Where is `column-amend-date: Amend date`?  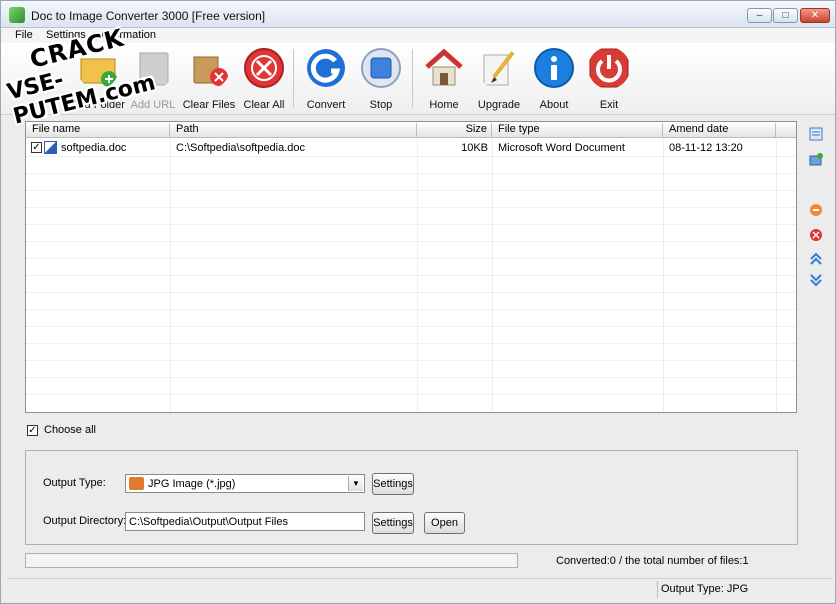 column-amend-date: Amend date is located at coordinates (719, 130).